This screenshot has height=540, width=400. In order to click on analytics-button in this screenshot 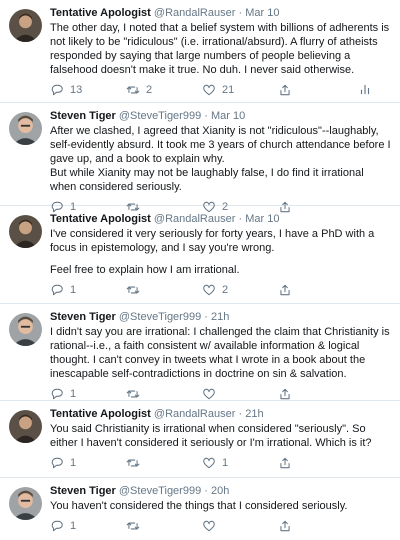, I will do `click(365, 90)`.